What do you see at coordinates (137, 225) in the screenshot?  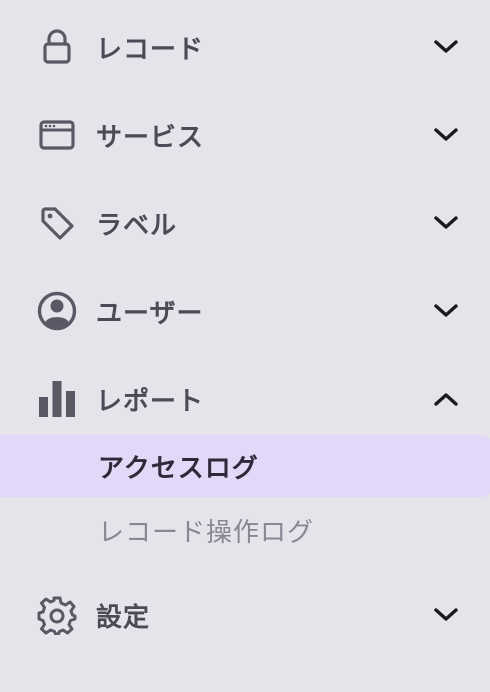 I see `menu-item-label: ラベル` at bounding box center [137, 225].